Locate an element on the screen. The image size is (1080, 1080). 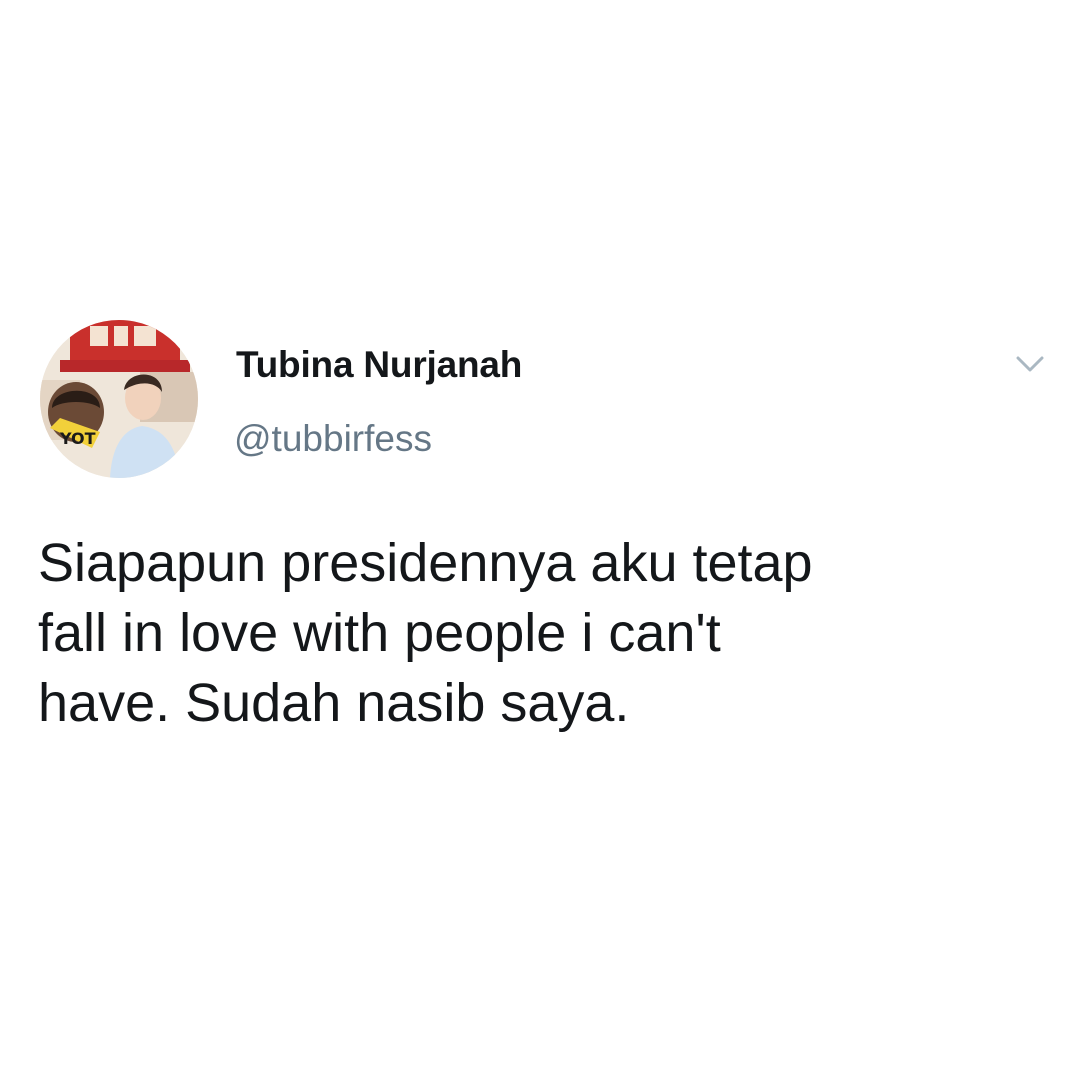
chevron-down-icon is located at coordinates (1030, 364).